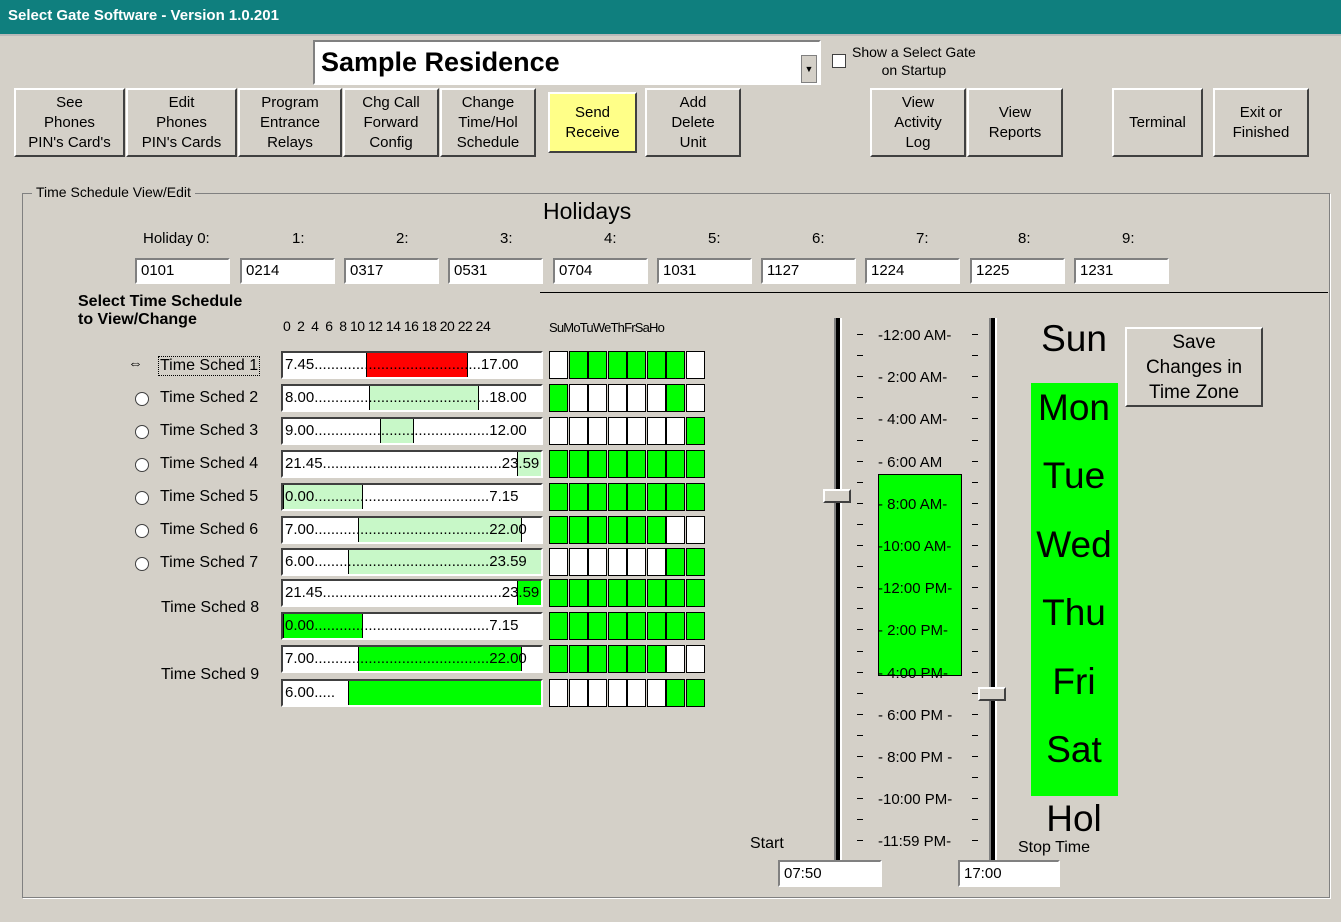 Image resolution: width=1341 pixels, height=922 pixels. What do you see at coordinates (600, 271) in the screenshot?
I see `holiday-field: 0704` at bounding box center [600, 271].